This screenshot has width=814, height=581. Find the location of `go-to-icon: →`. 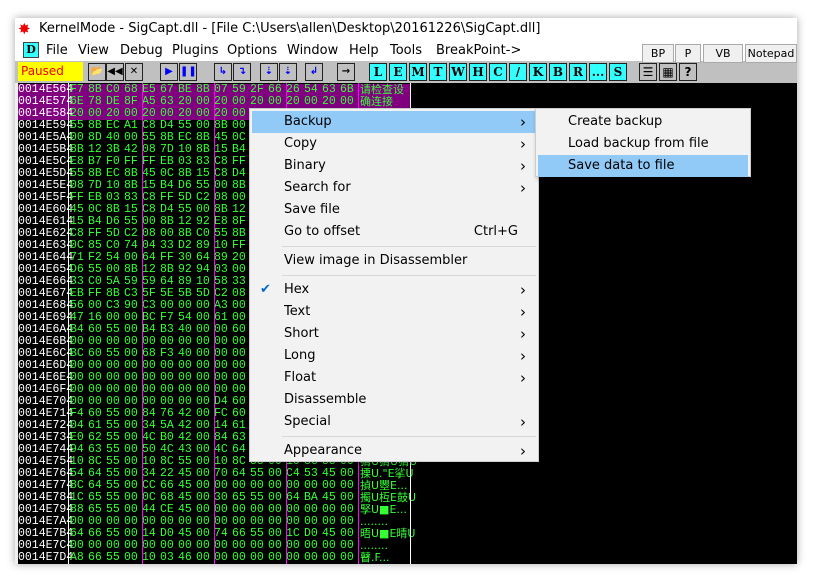

go-to-icon: → is located at coordinates (346, 72).